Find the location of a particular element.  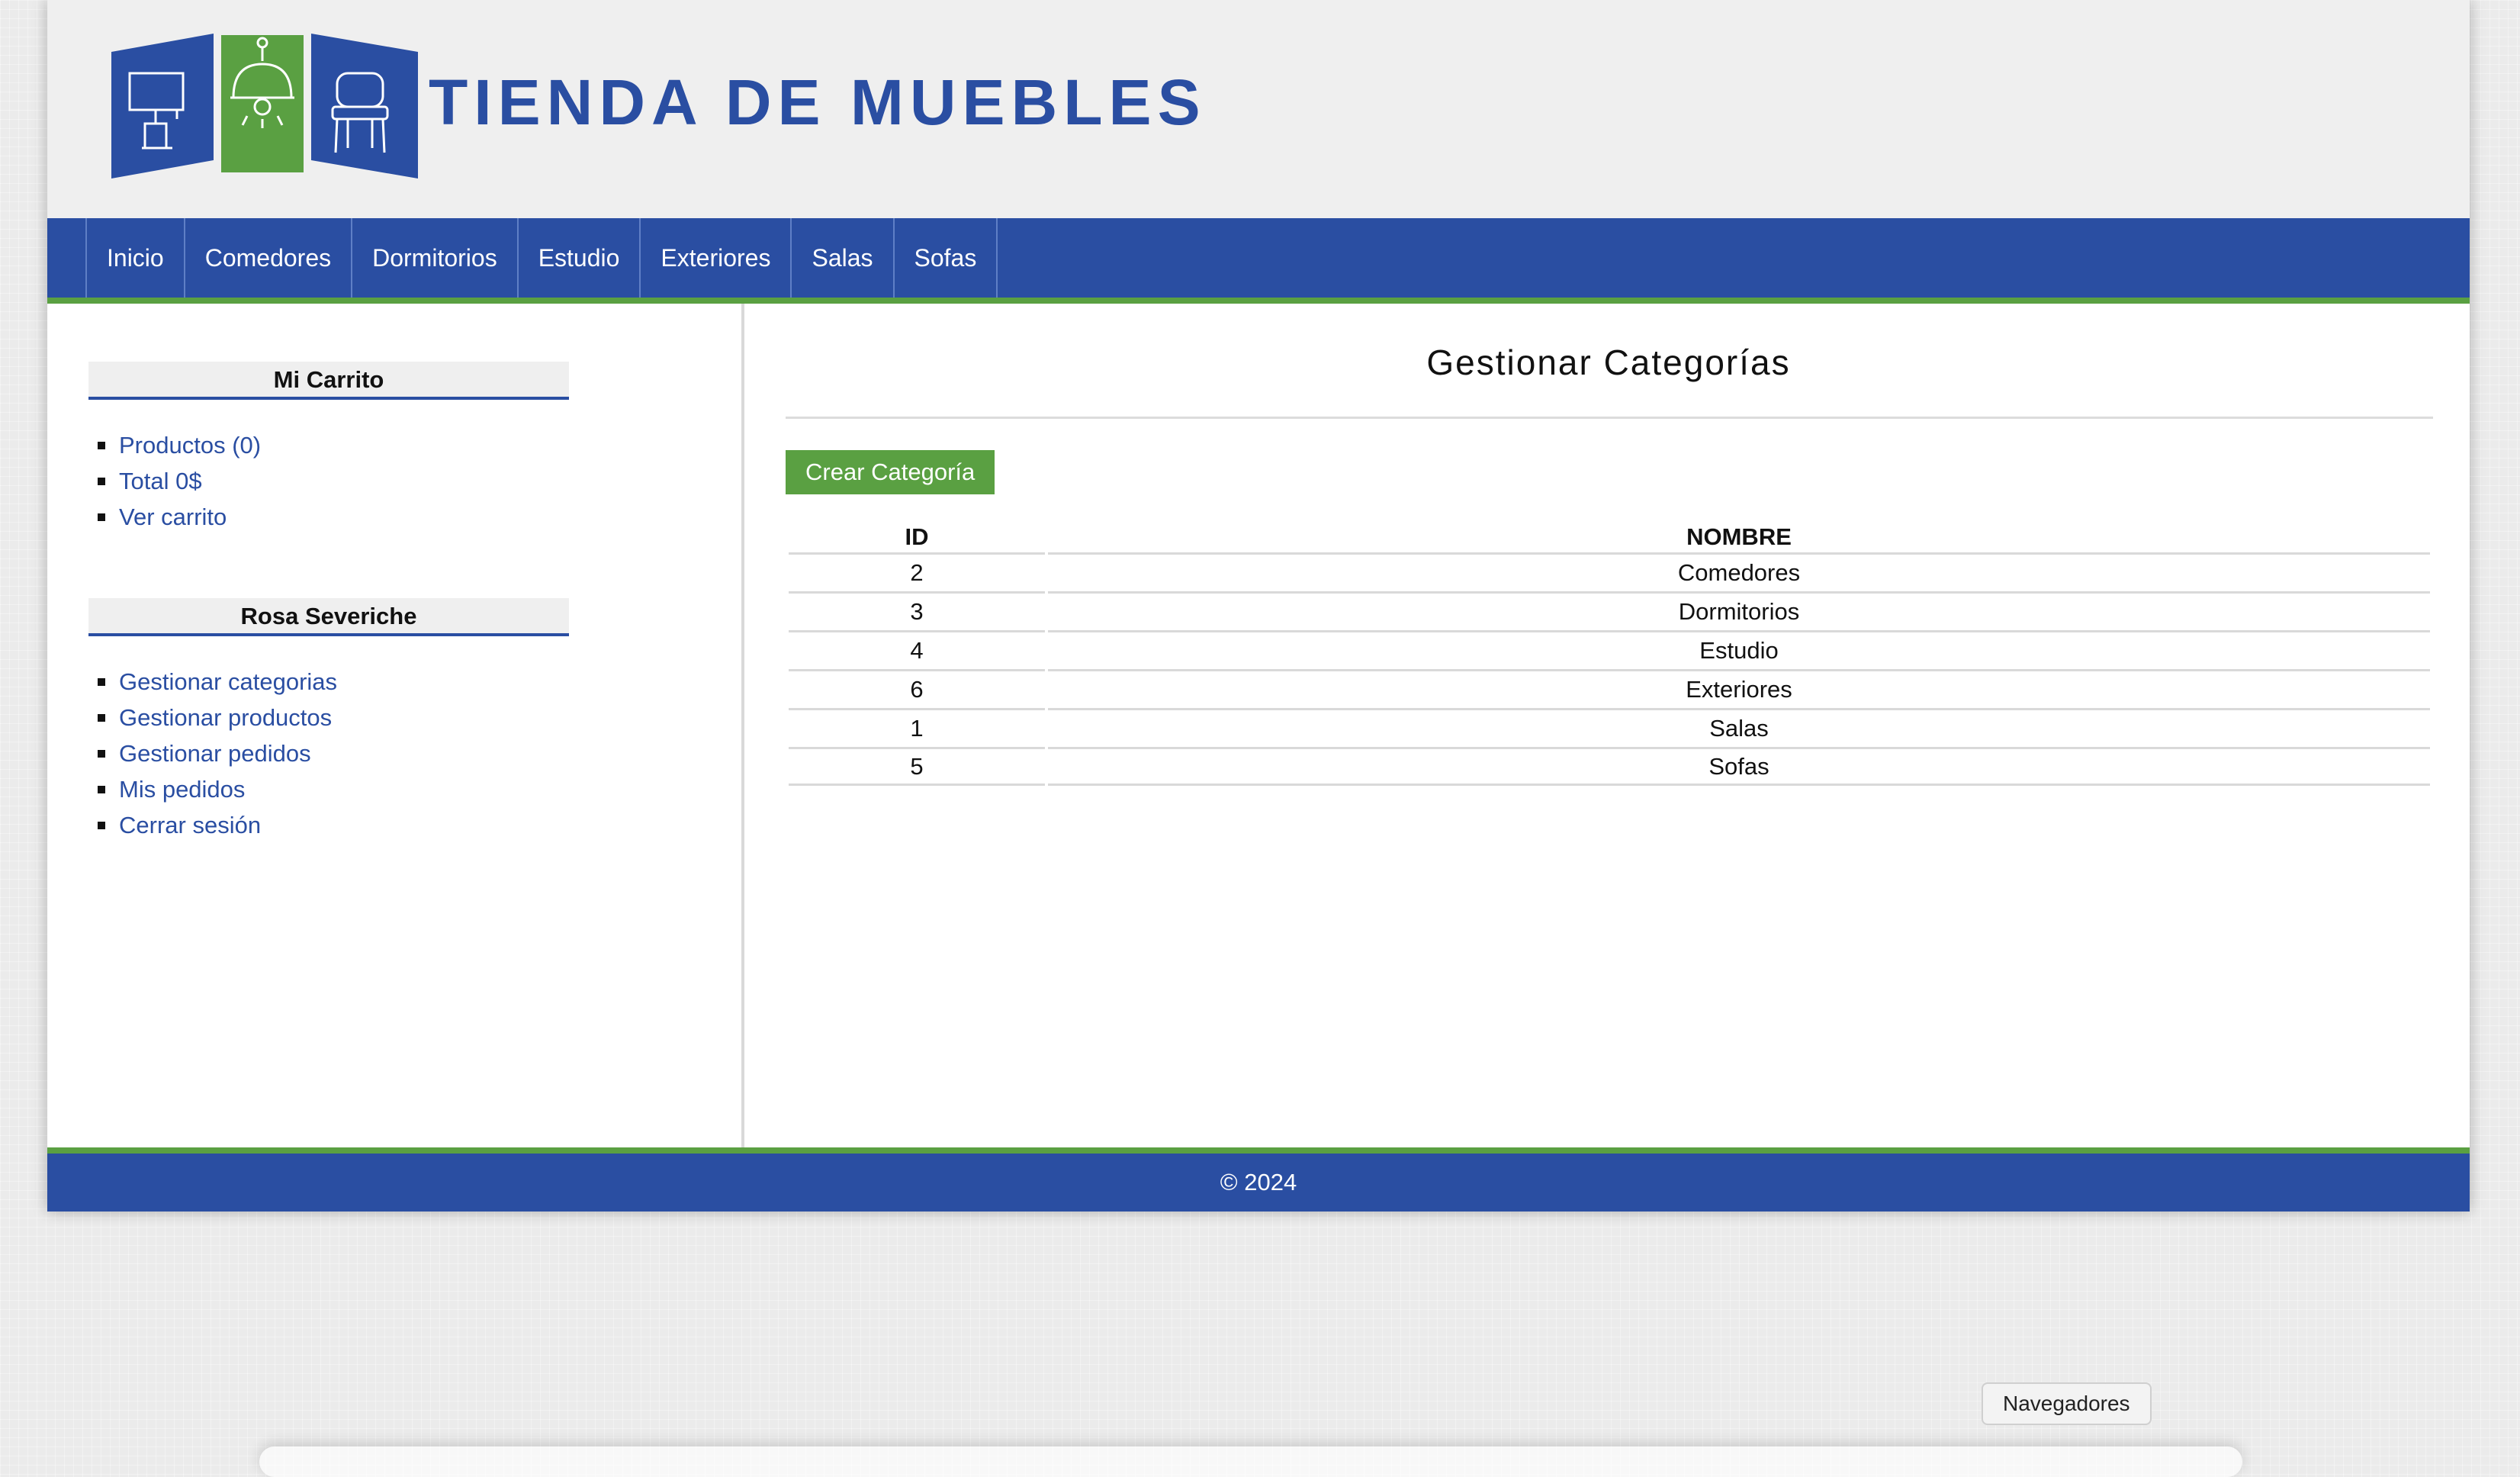

manage-products-link: Gestionar productos is located at coordinates (333, 718).